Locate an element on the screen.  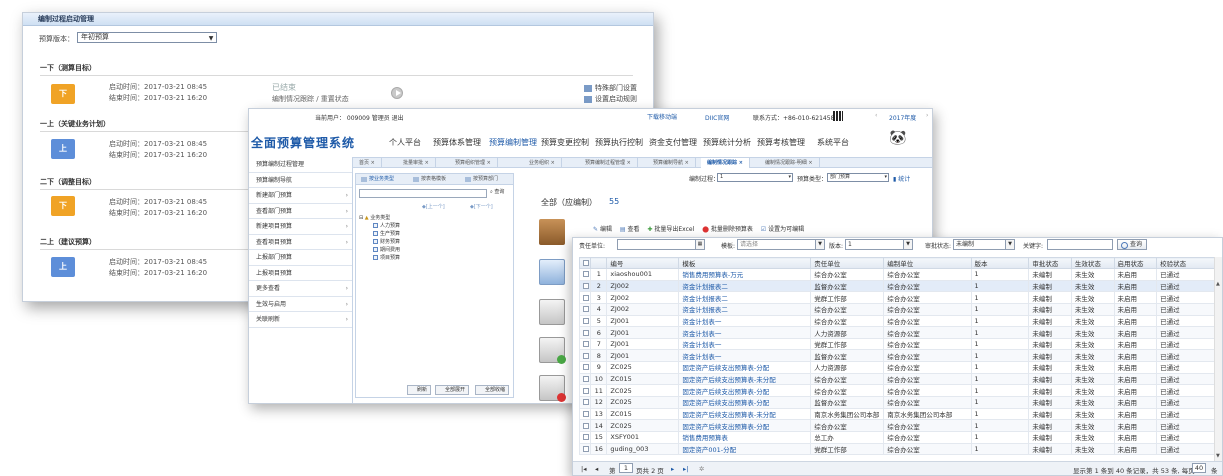
version-select: 1 ▼ is located at coordinates (879, 244).